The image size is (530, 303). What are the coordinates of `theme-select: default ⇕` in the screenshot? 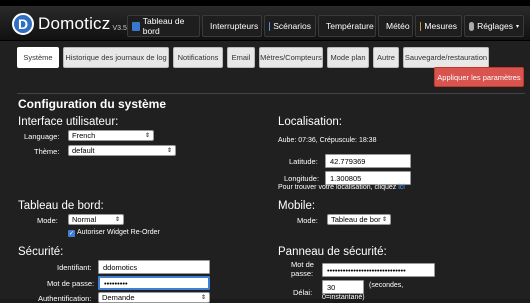 It's located at (122, 150).